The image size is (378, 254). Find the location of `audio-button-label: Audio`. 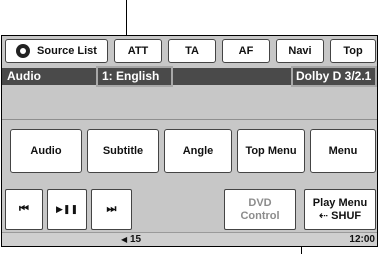

audio-button-label: Audio is located at coordinates (46, 151).